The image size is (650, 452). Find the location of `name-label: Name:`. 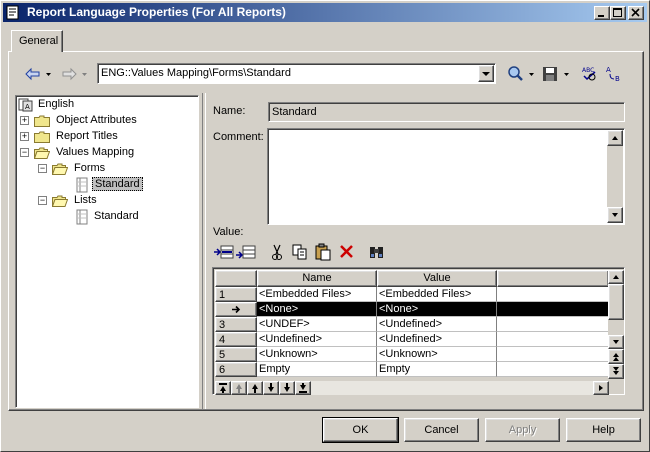

name-label: Name: is located at coordinates (229, 111).